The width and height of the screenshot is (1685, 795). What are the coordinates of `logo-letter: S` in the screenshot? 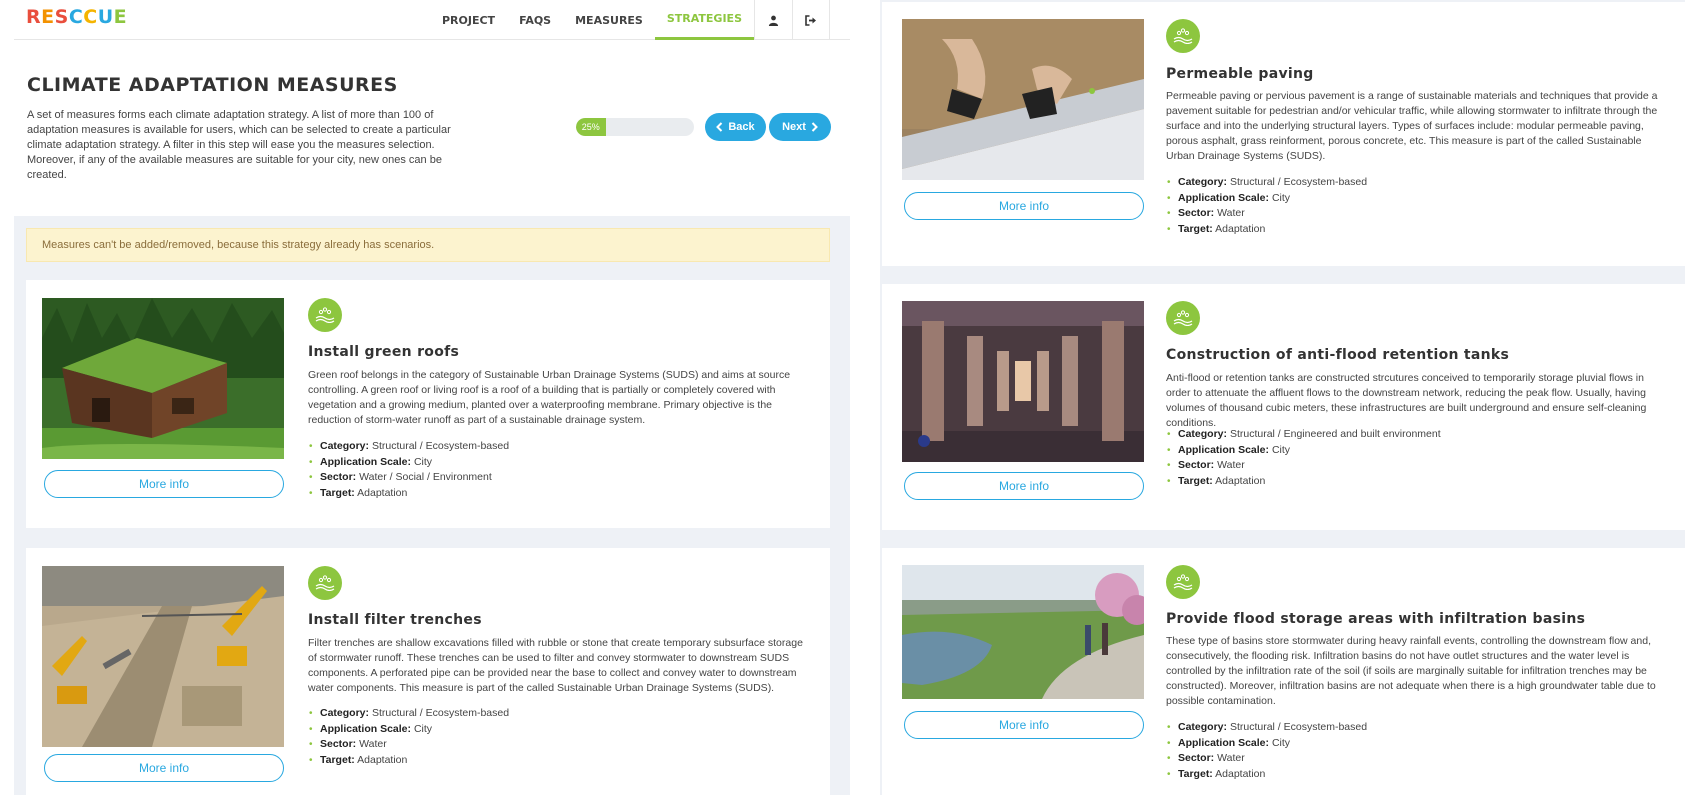 It's located at (61, 17).